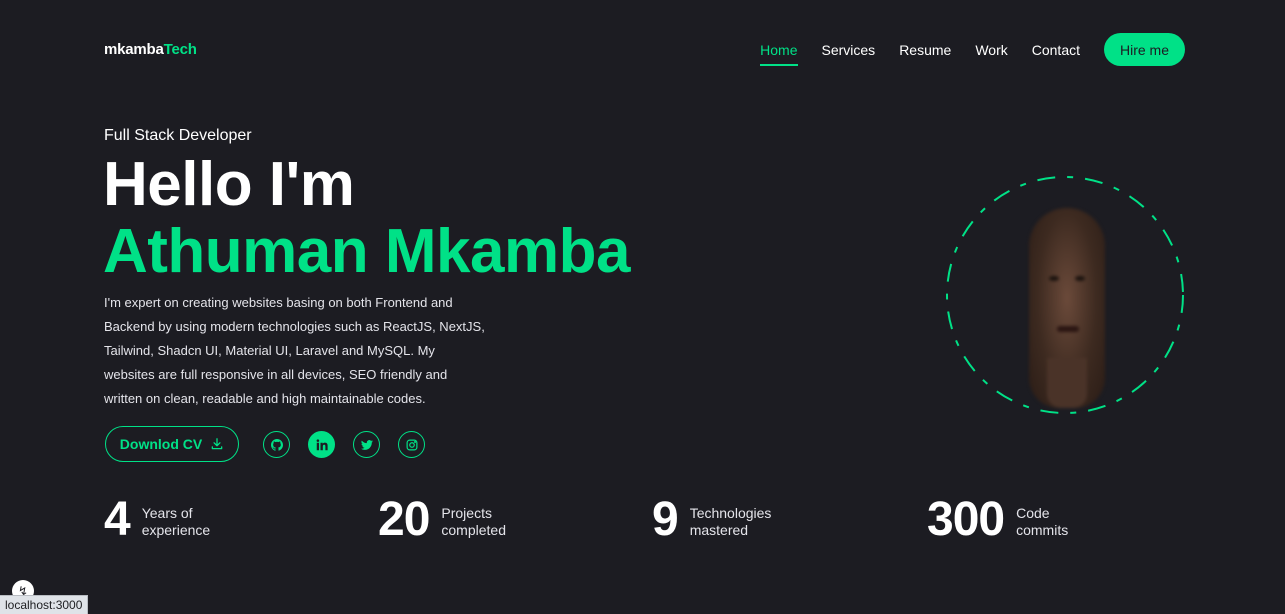 Image resolution: width=1285 pixels, height=614 pixels. I want to click on github-icon, so click(276, 444).